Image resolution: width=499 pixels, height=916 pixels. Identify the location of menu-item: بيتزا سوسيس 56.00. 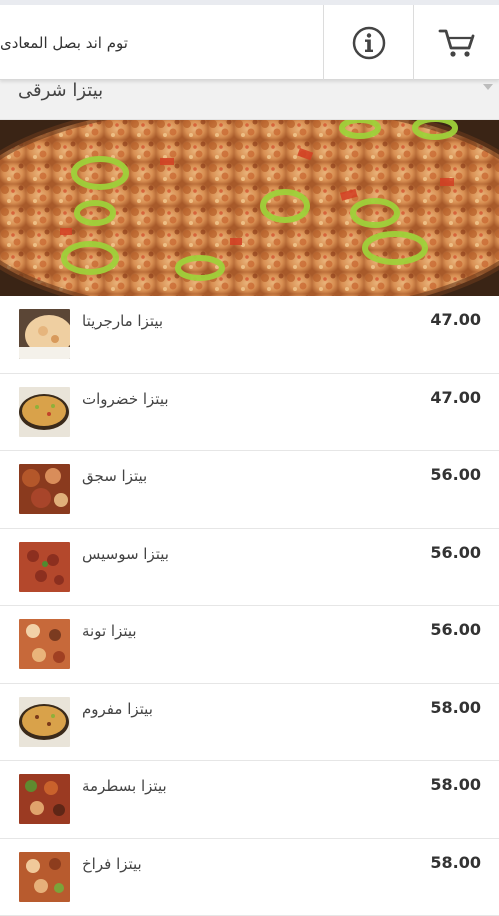
(249, 568).